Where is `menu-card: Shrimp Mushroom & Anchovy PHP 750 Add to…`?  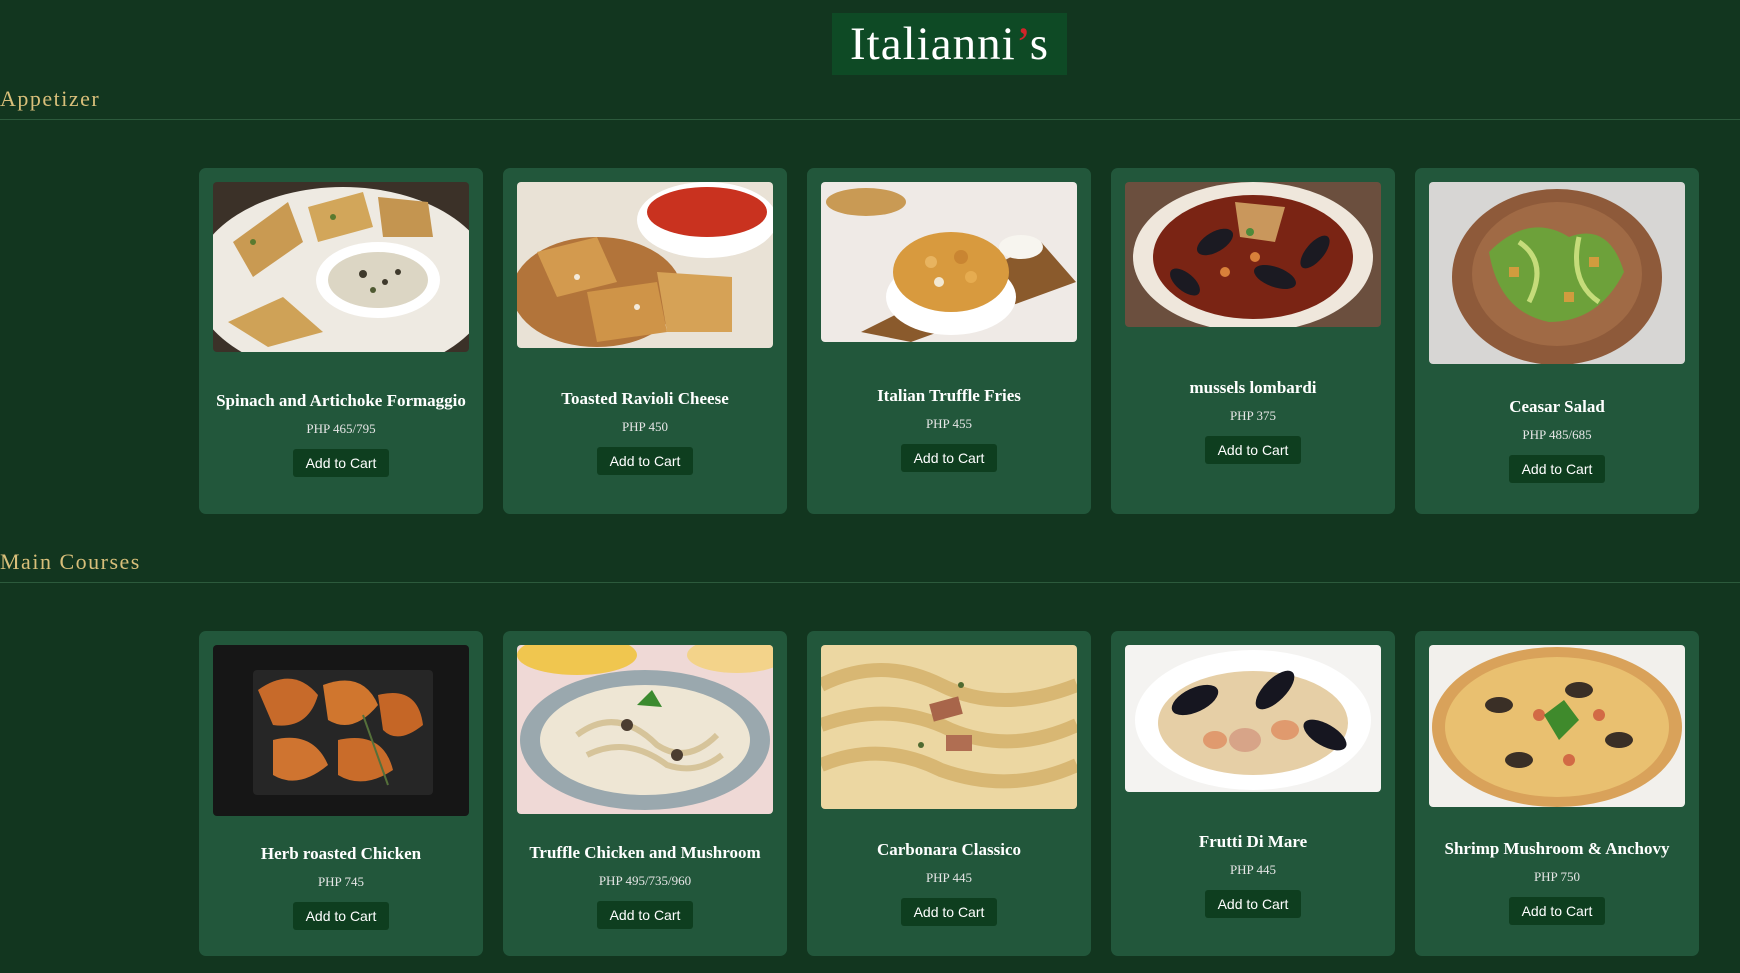
menu-card: Shrimp Mushroom & Anchovy PHP 750 Add to… is located at coordinates (1557, 793).